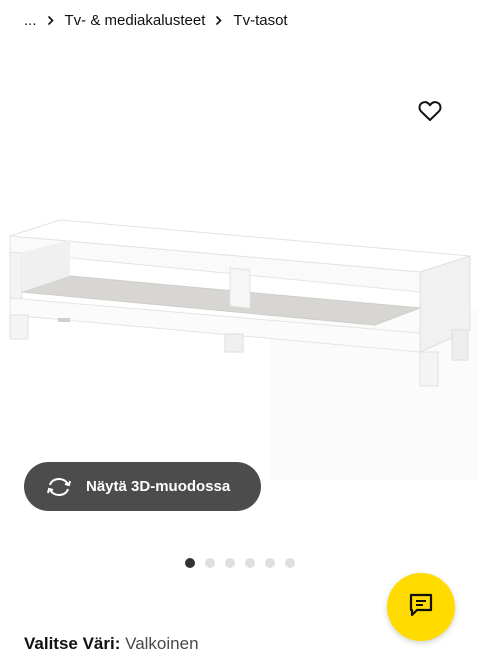  Describe the element at coordinates (135, 20) in the screenshot. I see `breadcrumb-item-tv-media-furniture: Tv- & mediakalusteet` at that location.